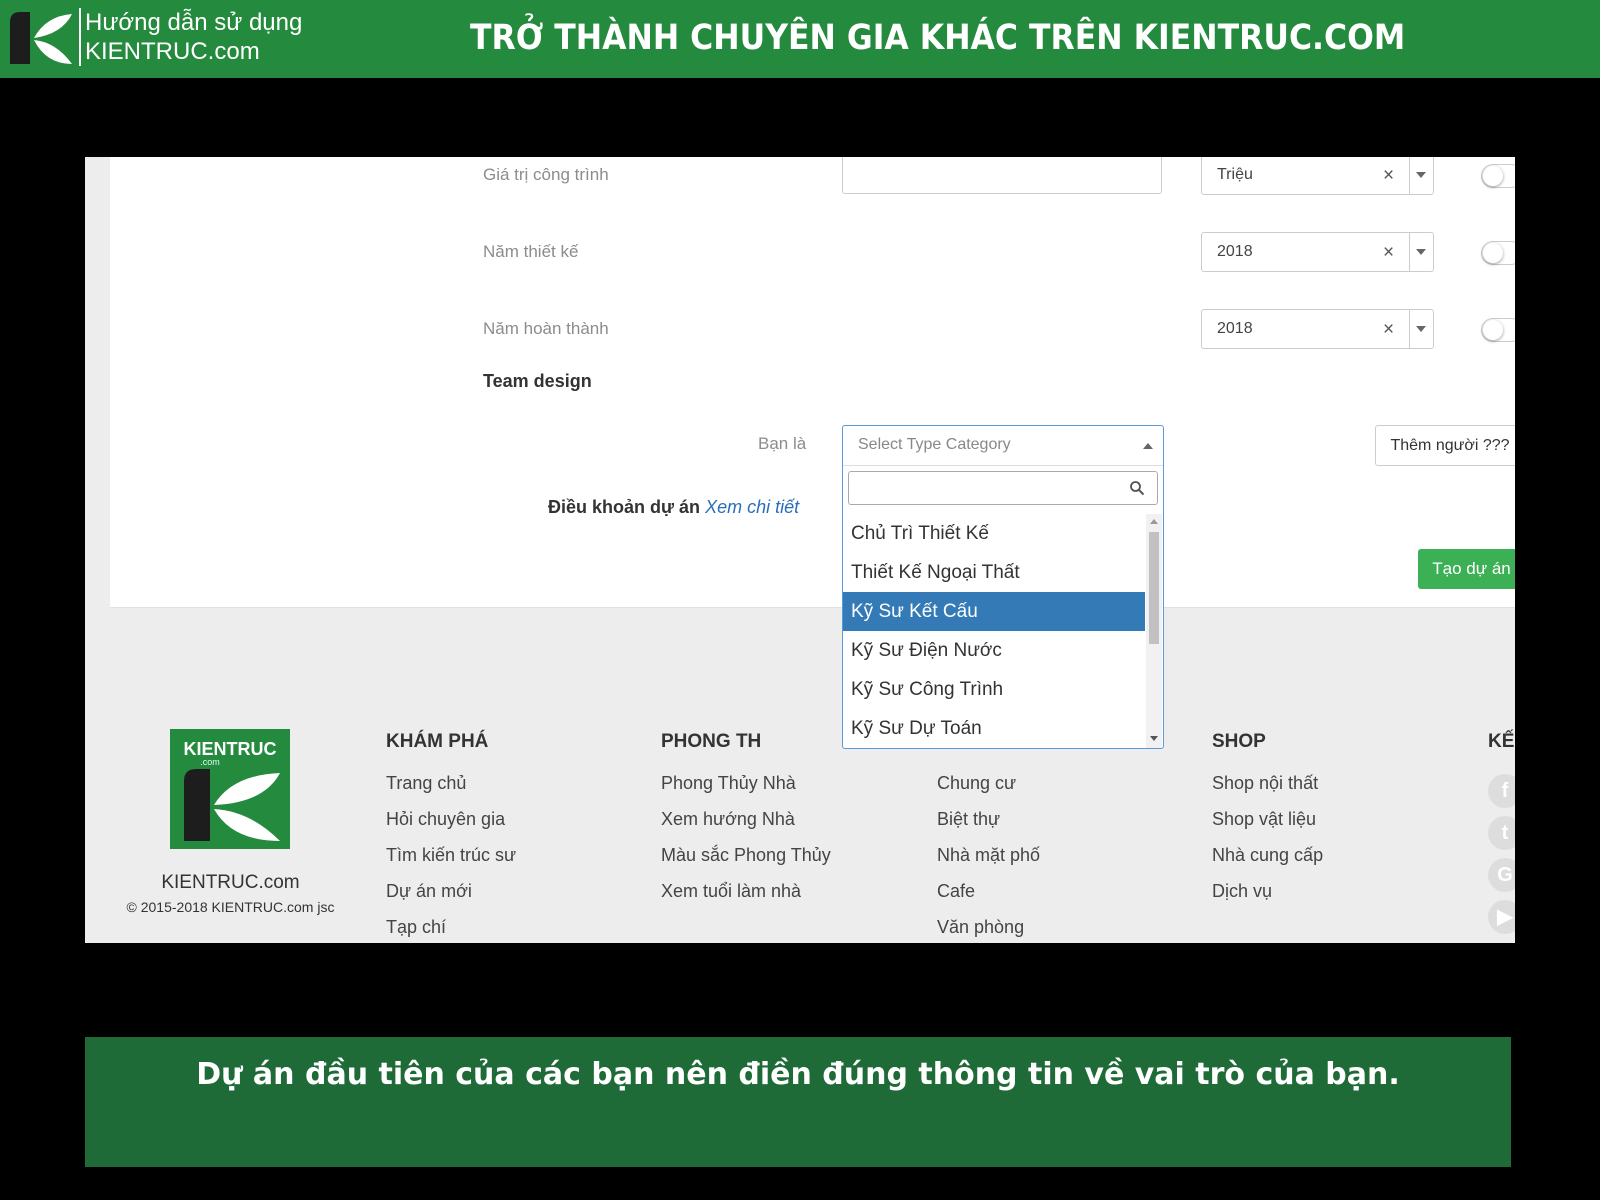 The height and width of the screenshot is (1200, 1600). Describe the element at coordinates (1148, 446) in the screenshot. I see `chevron-up-icon` at that location.